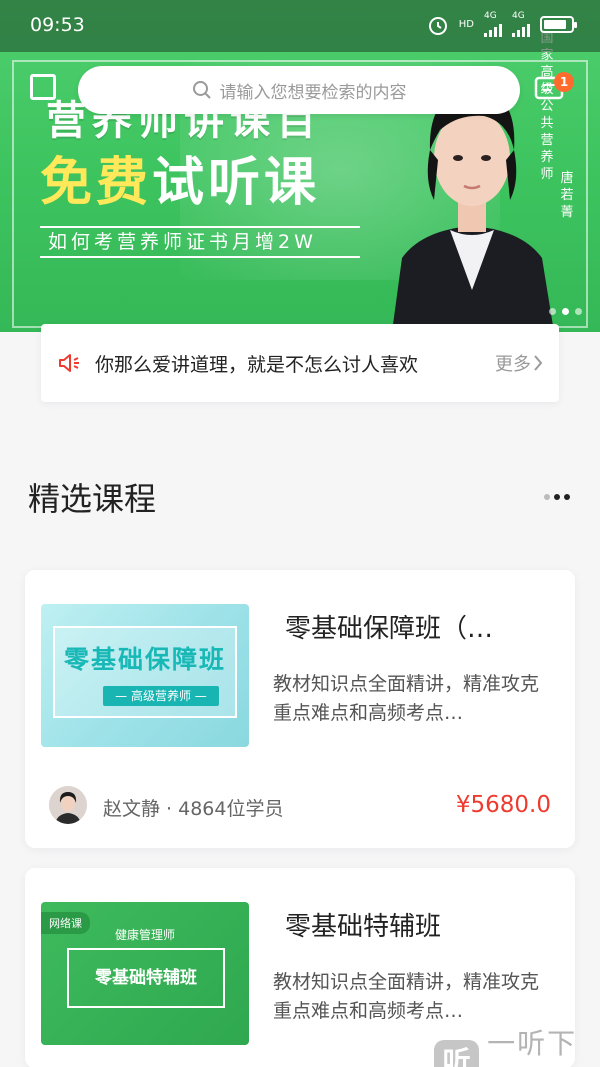 This screenshot has width=600, height=1067. What do you see at coordinates (363, 924) in the screenshot?
I see `course-title: 零基础特辅班` at bounding box center [363, 924].